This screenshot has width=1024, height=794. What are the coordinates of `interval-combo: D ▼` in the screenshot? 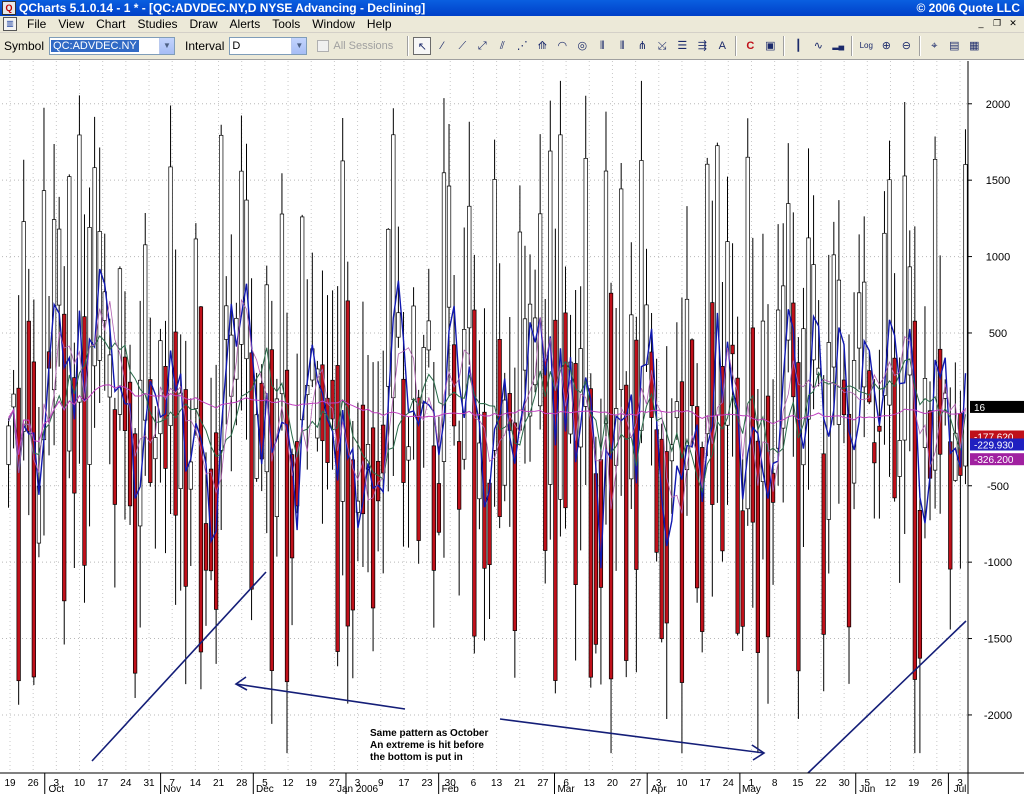 It's located at (268, 46).